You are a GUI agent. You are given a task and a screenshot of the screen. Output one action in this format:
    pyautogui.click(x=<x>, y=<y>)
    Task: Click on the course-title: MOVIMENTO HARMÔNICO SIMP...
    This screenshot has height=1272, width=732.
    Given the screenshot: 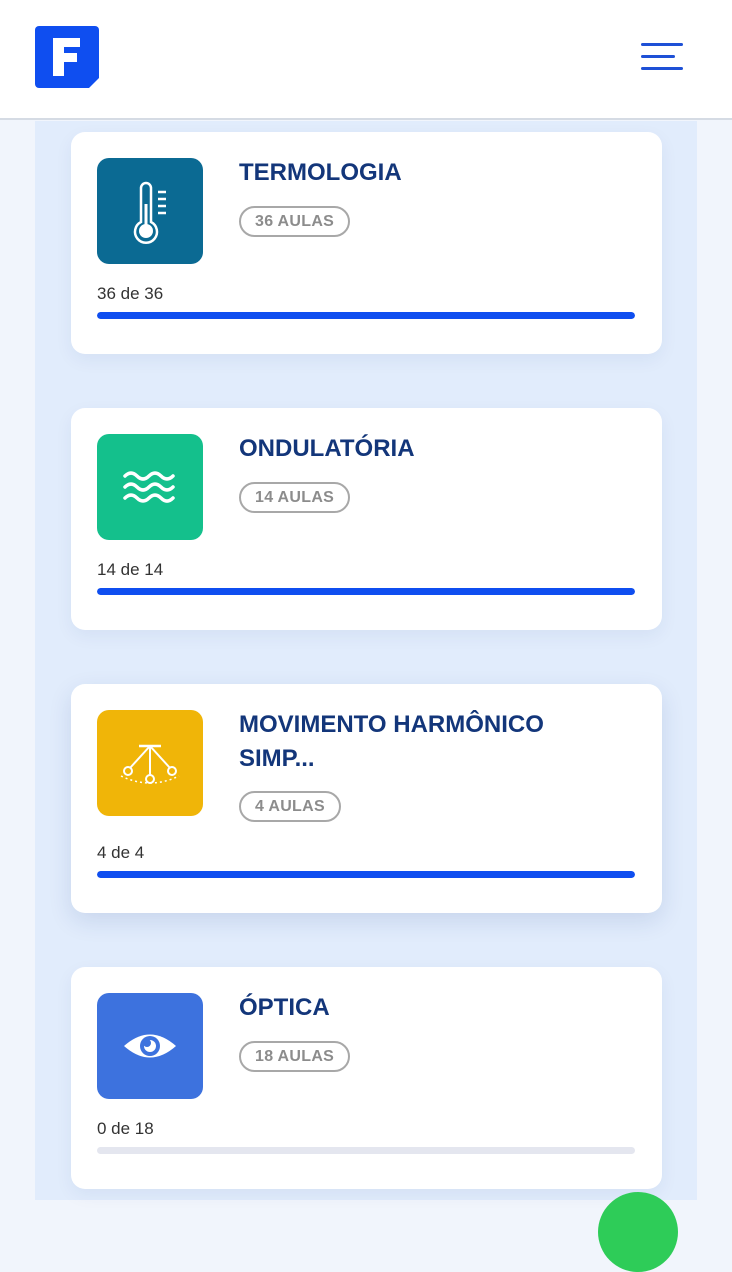 What is the action you would take?
    pyautogui.click(x=391, y=741)
    